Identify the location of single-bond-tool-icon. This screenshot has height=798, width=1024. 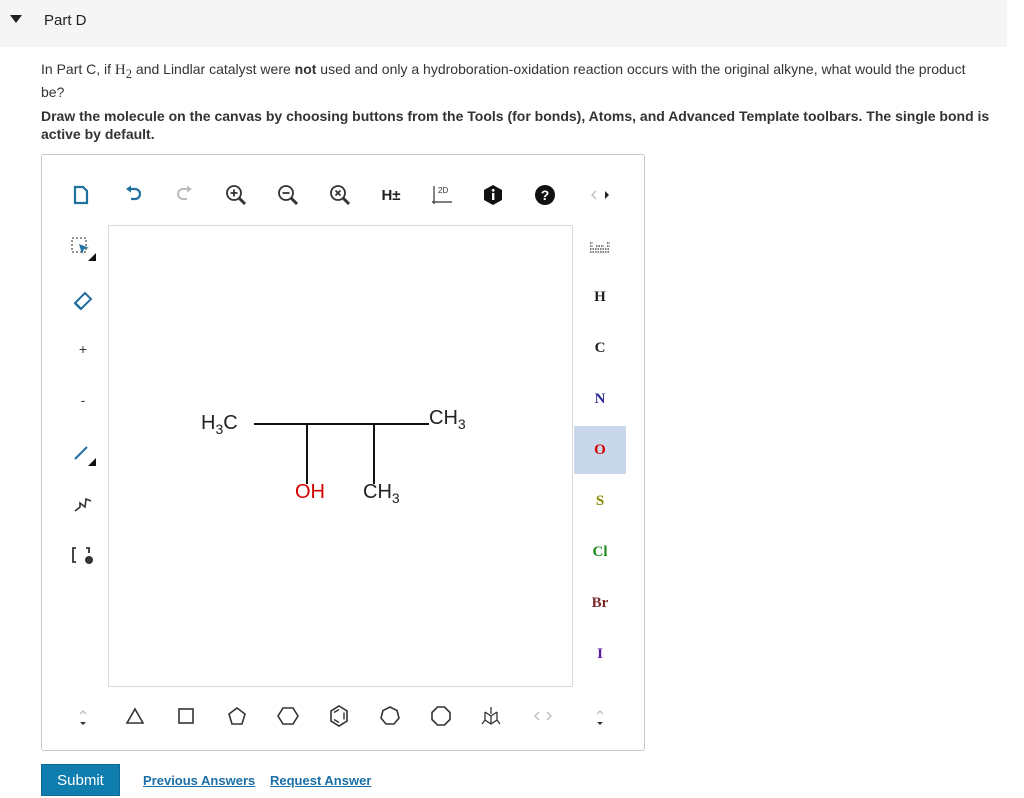
(83, 453).